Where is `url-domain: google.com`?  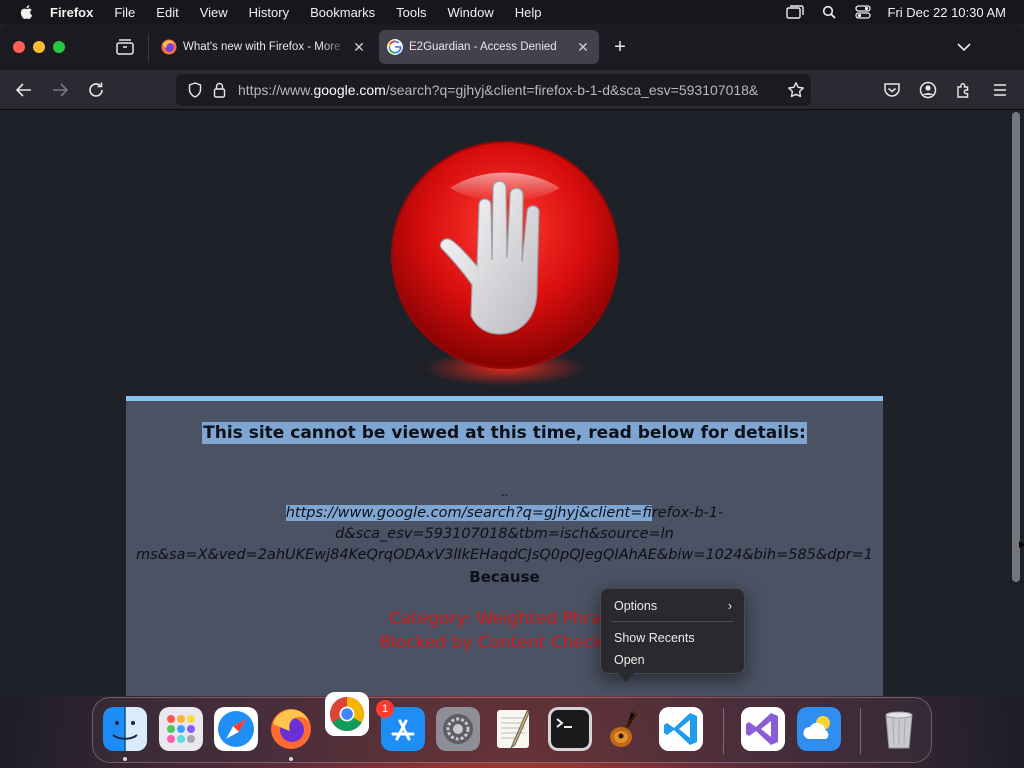 url-domain: google.com is located at coordinates (349, 90).